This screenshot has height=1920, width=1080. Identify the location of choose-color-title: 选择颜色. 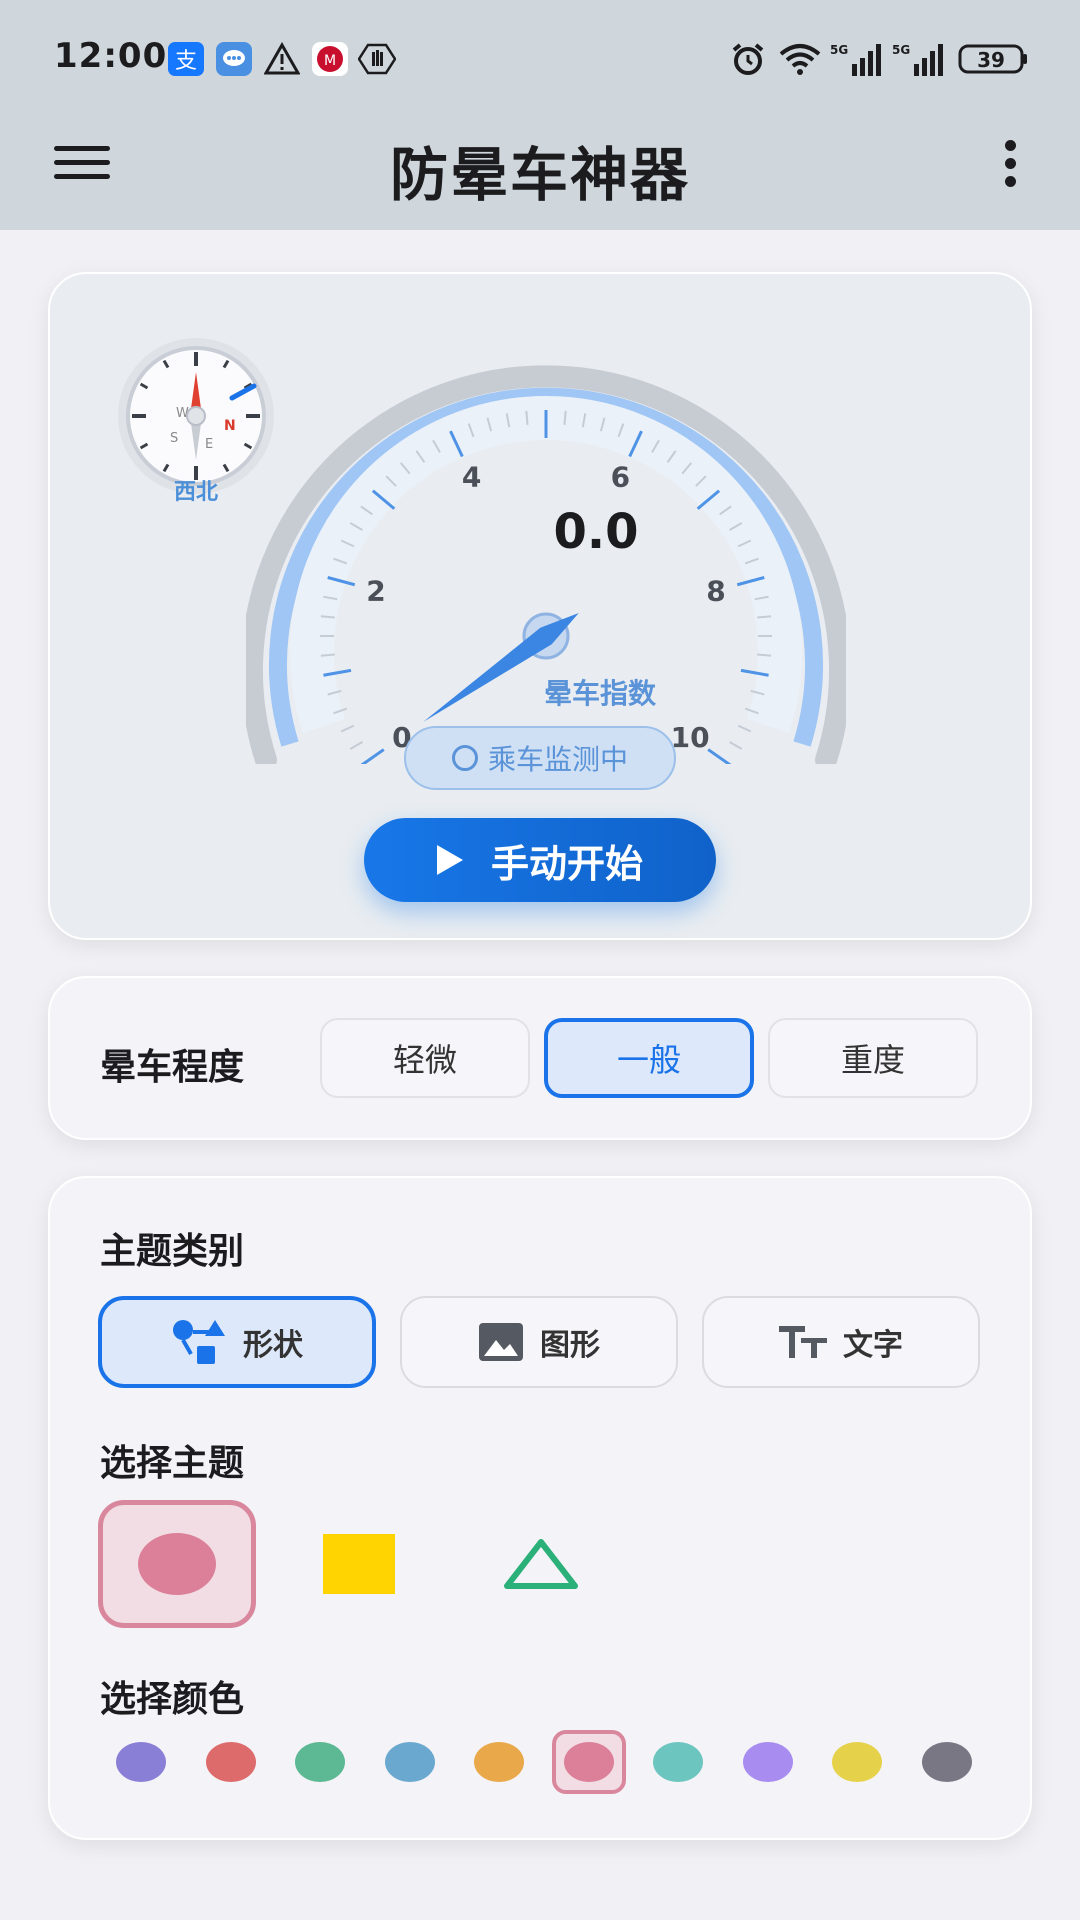
(172, 1699).